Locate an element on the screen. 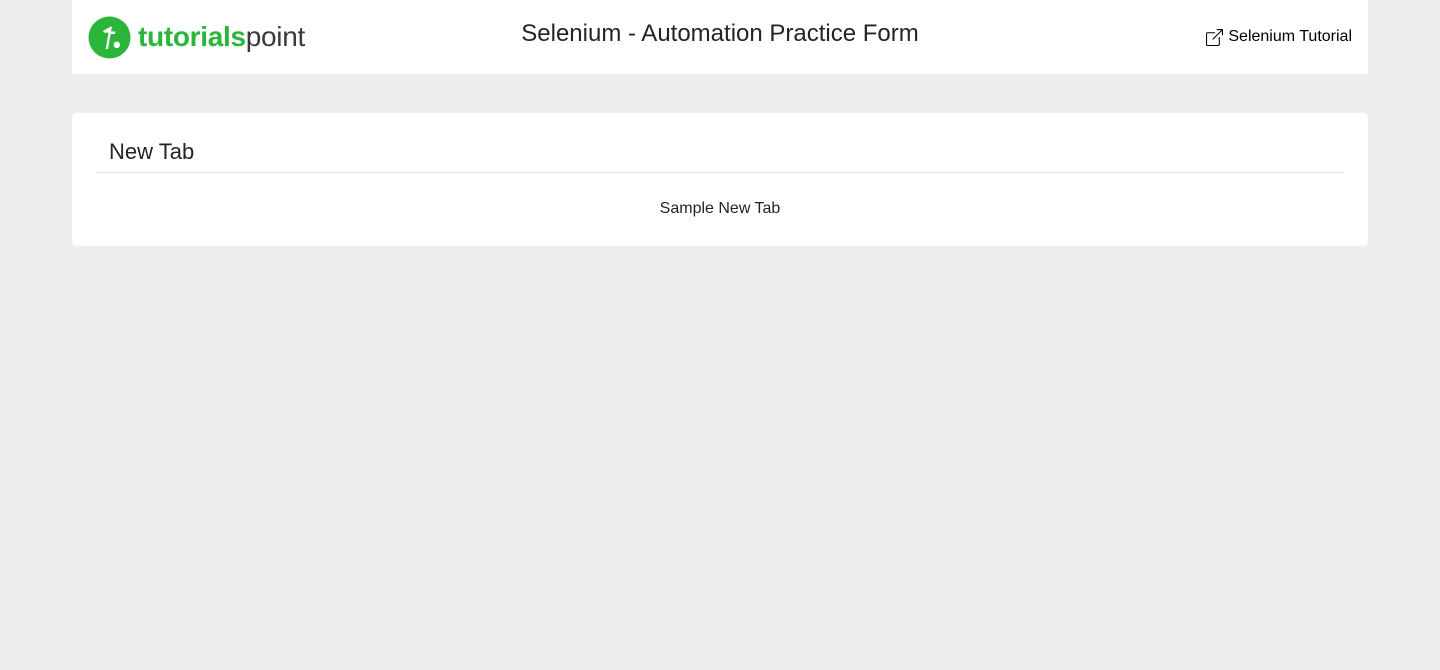 The image size is (1440, 670). selenium-tutorial-label: Selenium Tutorial is located at coordinates (1290, 36).